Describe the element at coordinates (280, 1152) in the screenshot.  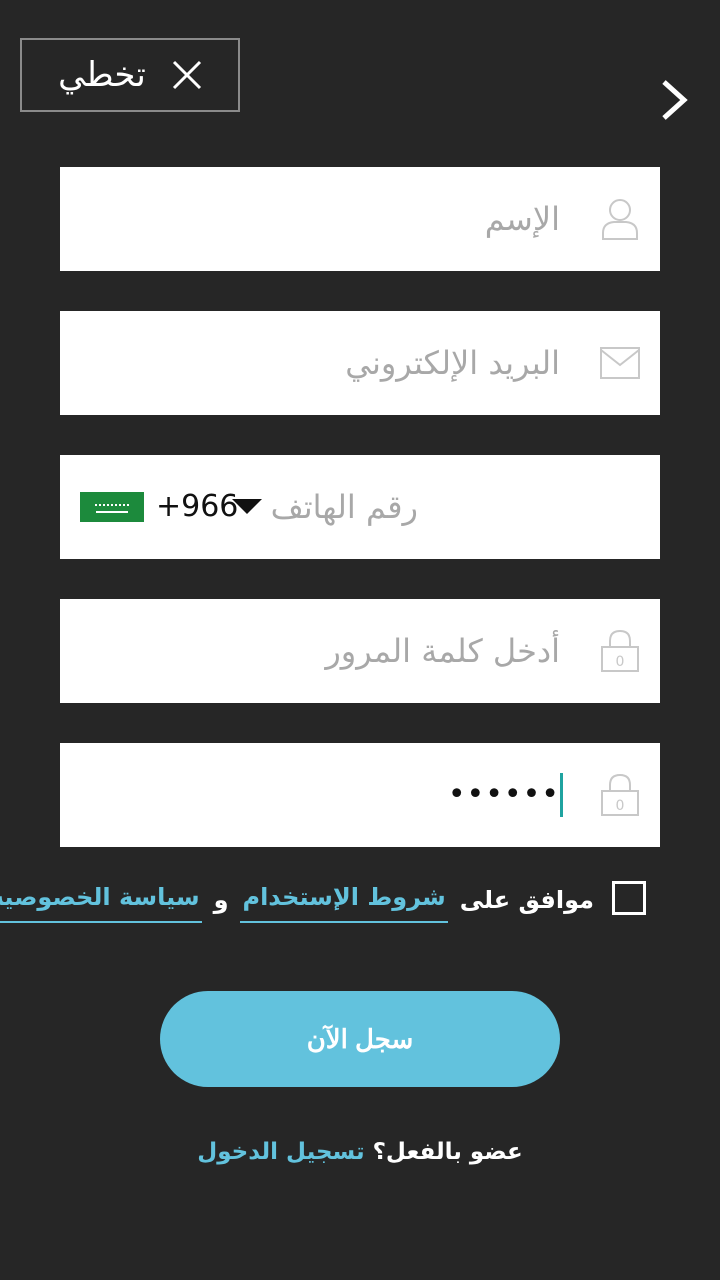
I see `login-link: تسجيل الدخول` at that location.